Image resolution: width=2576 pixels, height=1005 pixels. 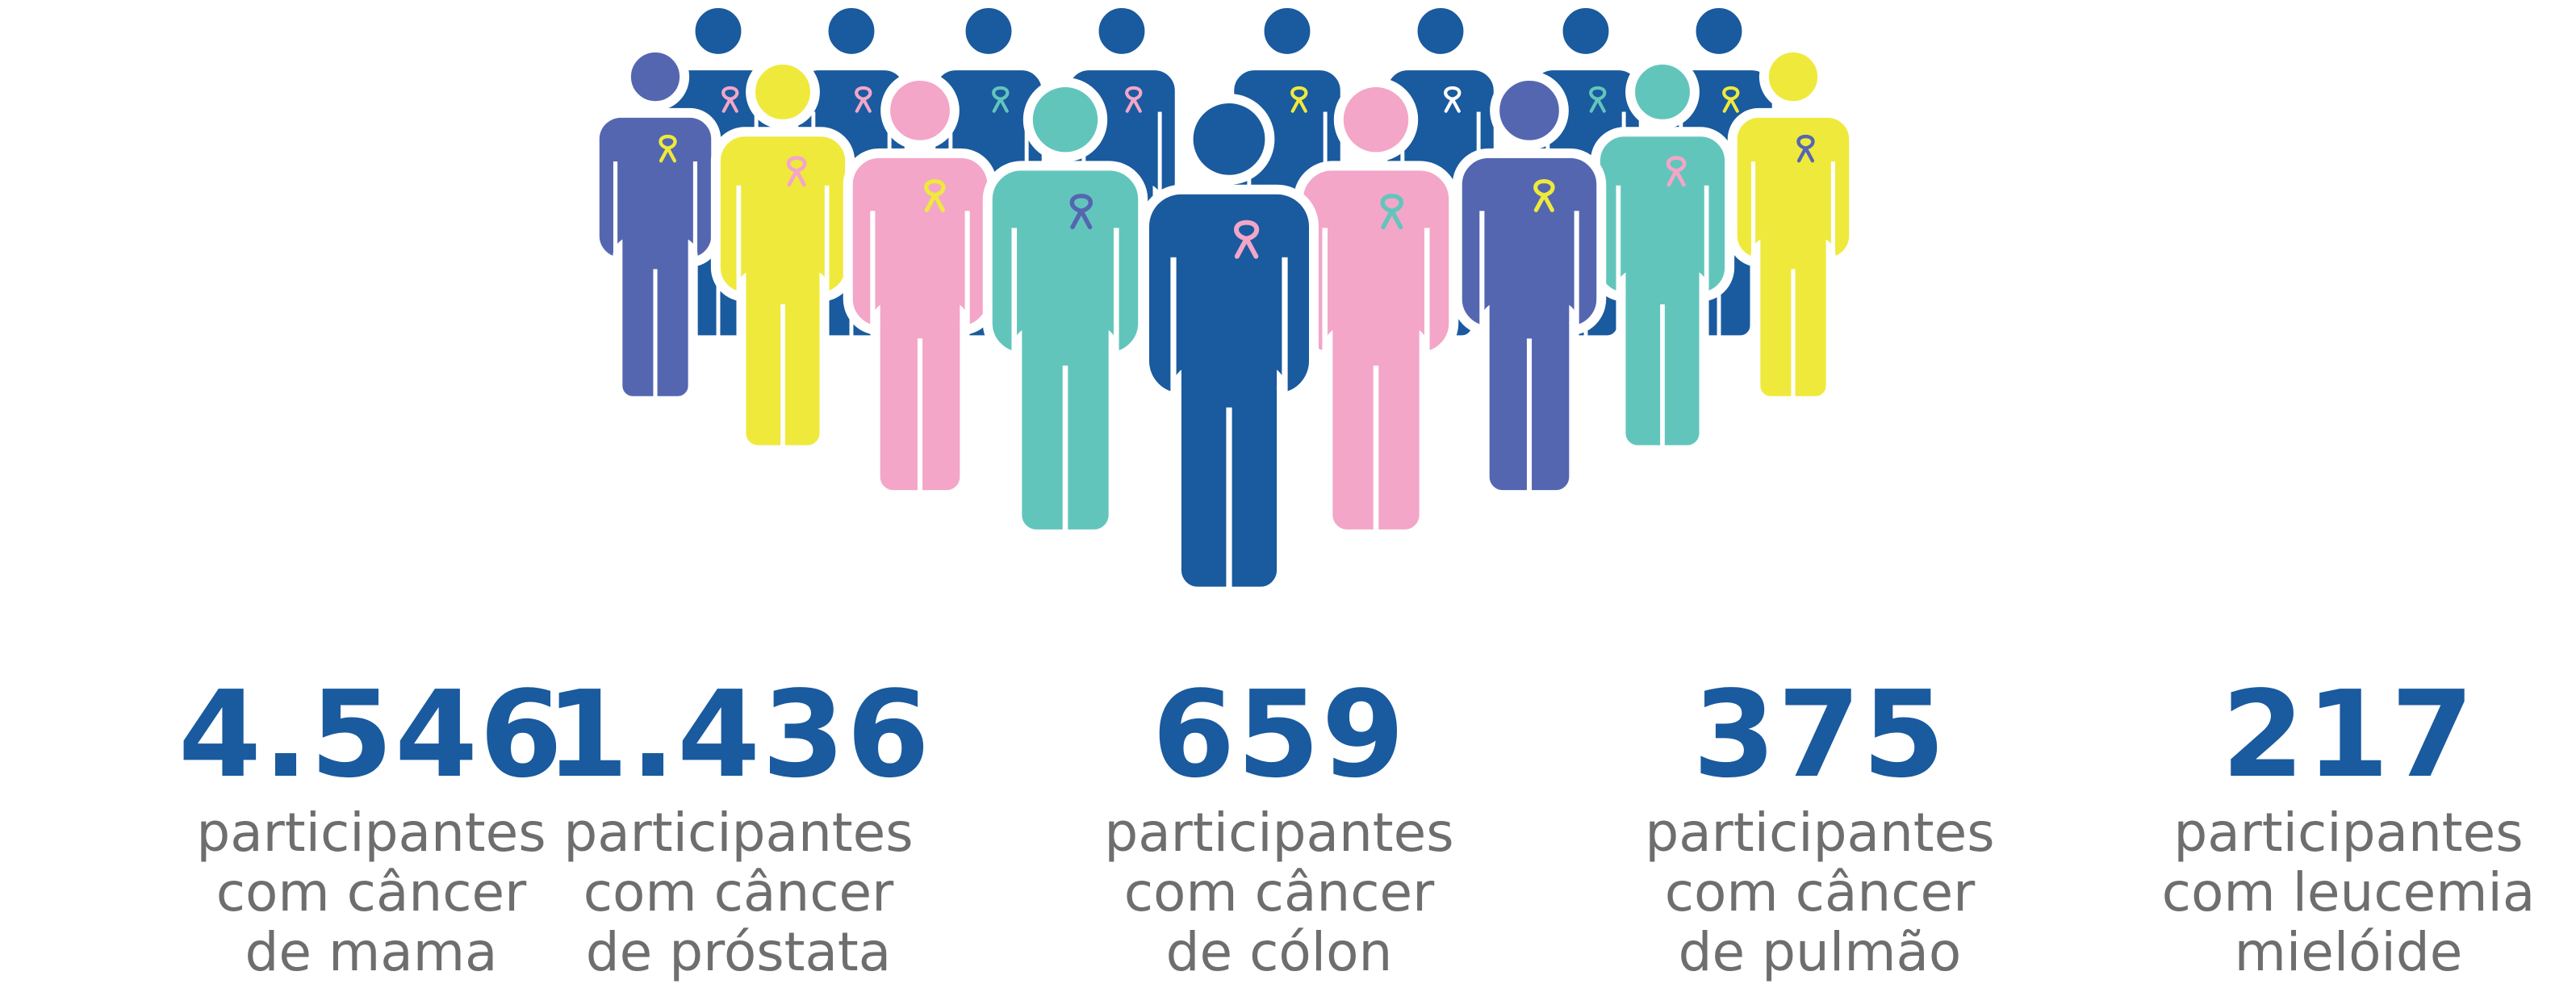 I want to click on stat-line-3: de cólon, so click(x=1279, y=952).